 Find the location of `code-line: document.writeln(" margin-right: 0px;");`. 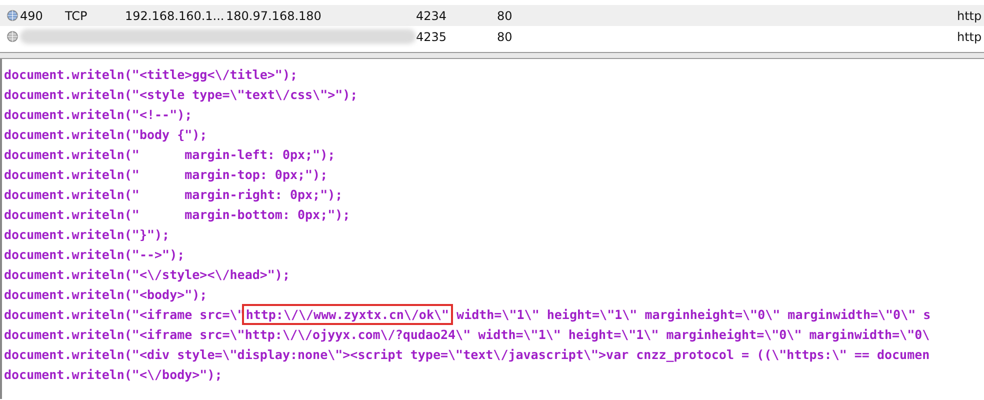

code-line: document.writeln(" margin-right: 0px;"); is located at coordinates (173, 194).